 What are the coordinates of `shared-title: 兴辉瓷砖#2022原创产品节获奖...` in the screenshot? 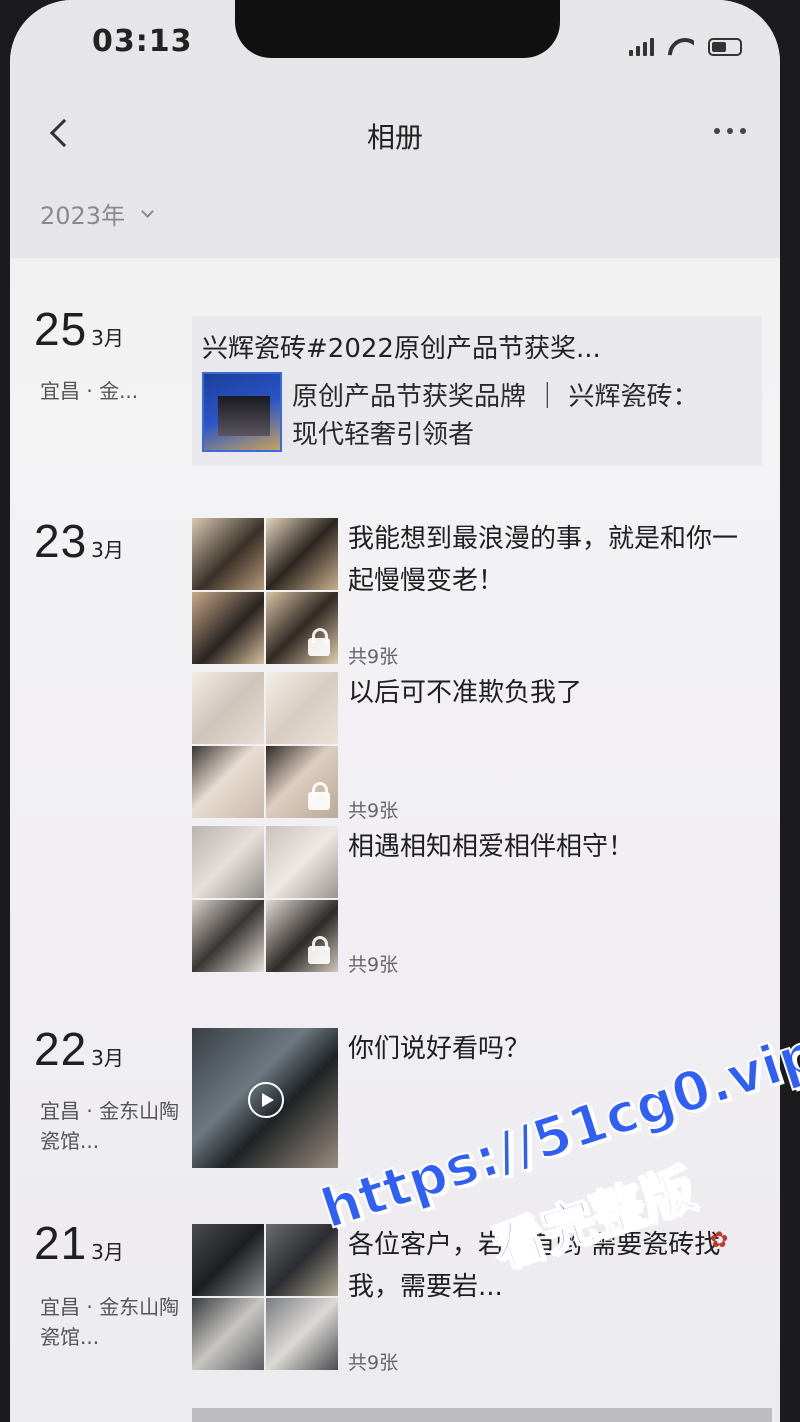 It's located at (401, 349).